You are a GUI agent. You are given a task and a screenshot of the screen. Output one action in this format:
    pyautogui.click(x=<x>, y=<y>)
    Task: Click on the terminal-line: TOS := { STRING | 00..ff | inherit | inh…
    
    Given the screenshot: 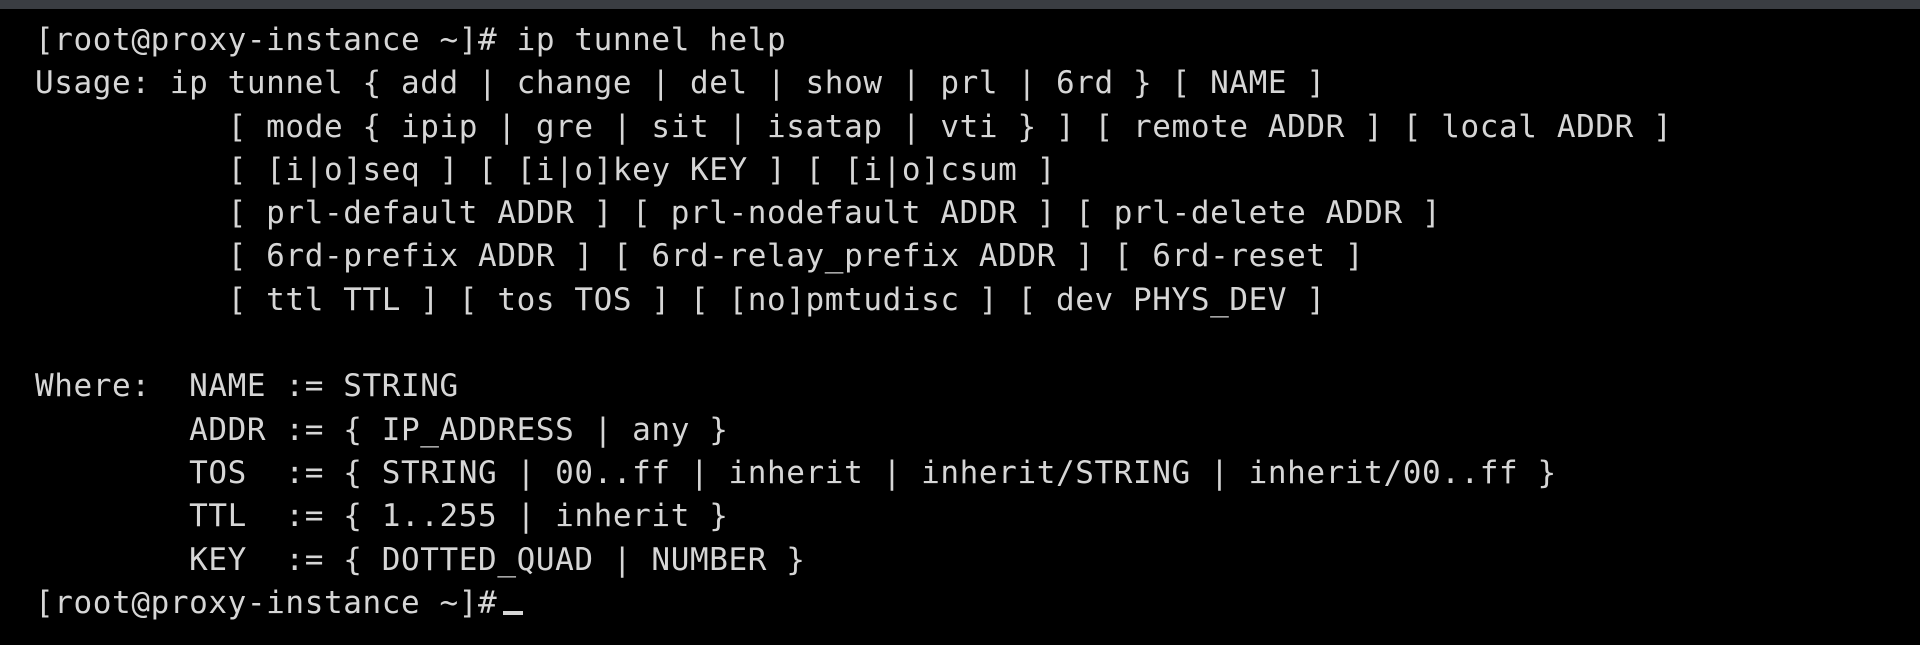 What is the action you would take?
    pyautogui.click(x=796, y=472)
    